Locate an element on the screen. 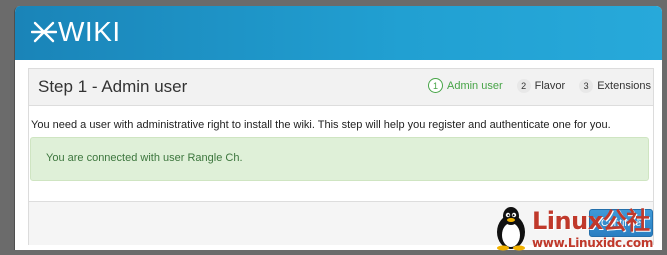  xwiki-logo-icon is located at coordinates (44, 32).